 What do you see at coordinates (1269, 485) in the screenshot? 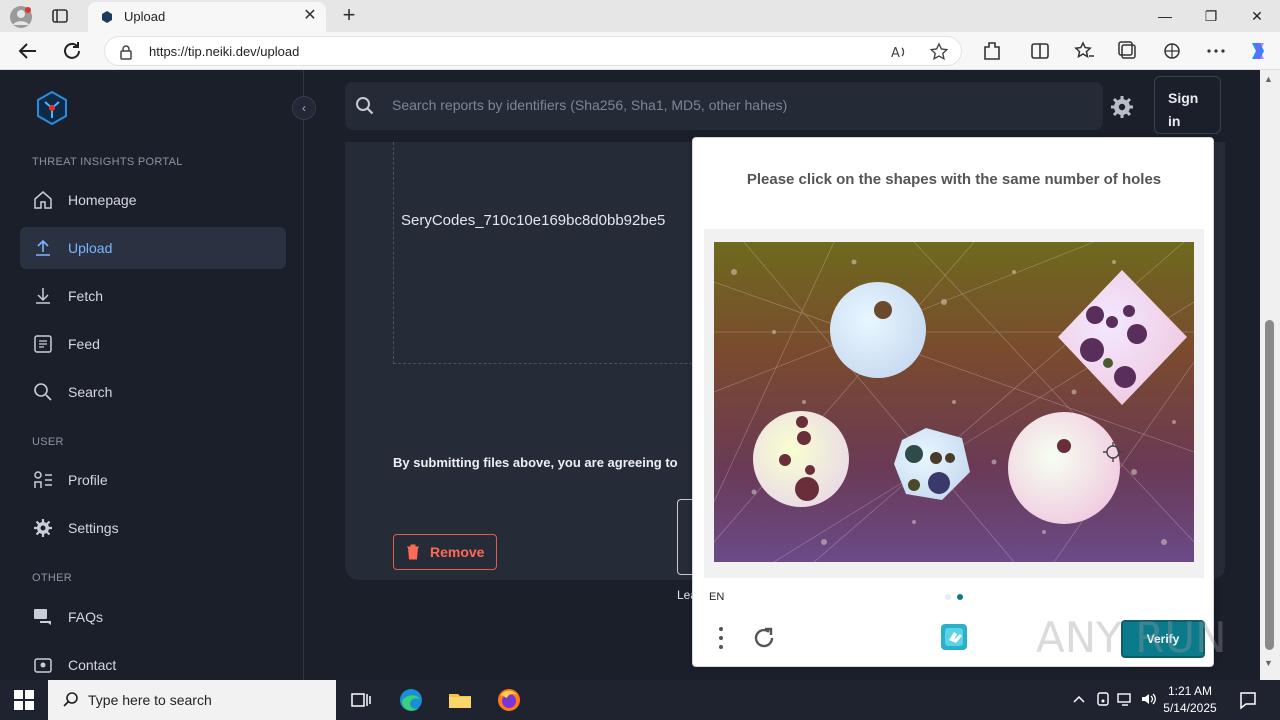
I see `scrollbar-thumb` at bounding box center [1269, 485].